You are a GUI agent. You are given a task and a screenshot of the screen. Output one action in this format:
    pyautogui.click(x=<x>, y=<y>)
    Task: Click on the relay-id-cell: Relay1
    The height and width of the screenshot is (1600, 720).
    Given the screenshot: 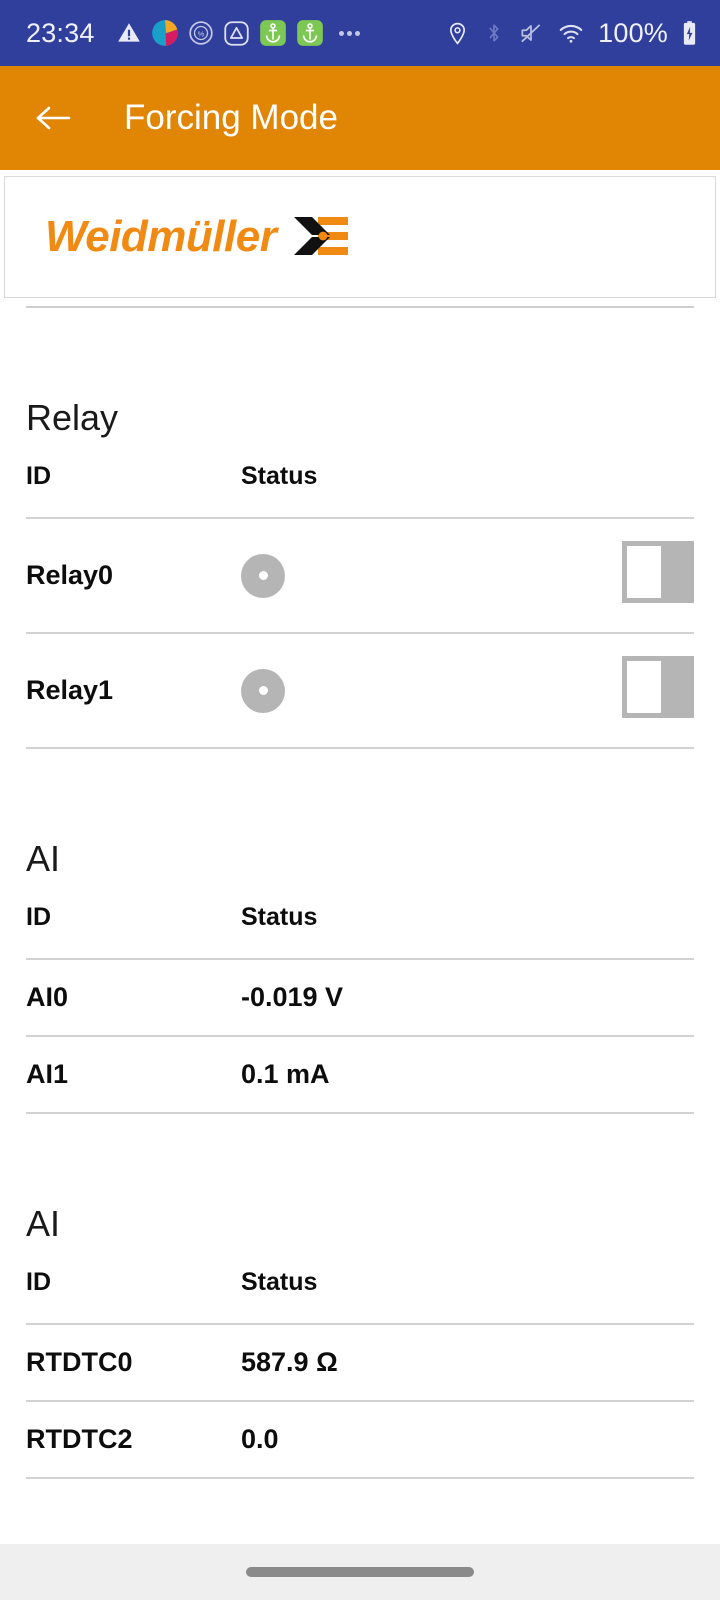 What is the action you would take?
    pyautogui.click(x=133, y=690)
    